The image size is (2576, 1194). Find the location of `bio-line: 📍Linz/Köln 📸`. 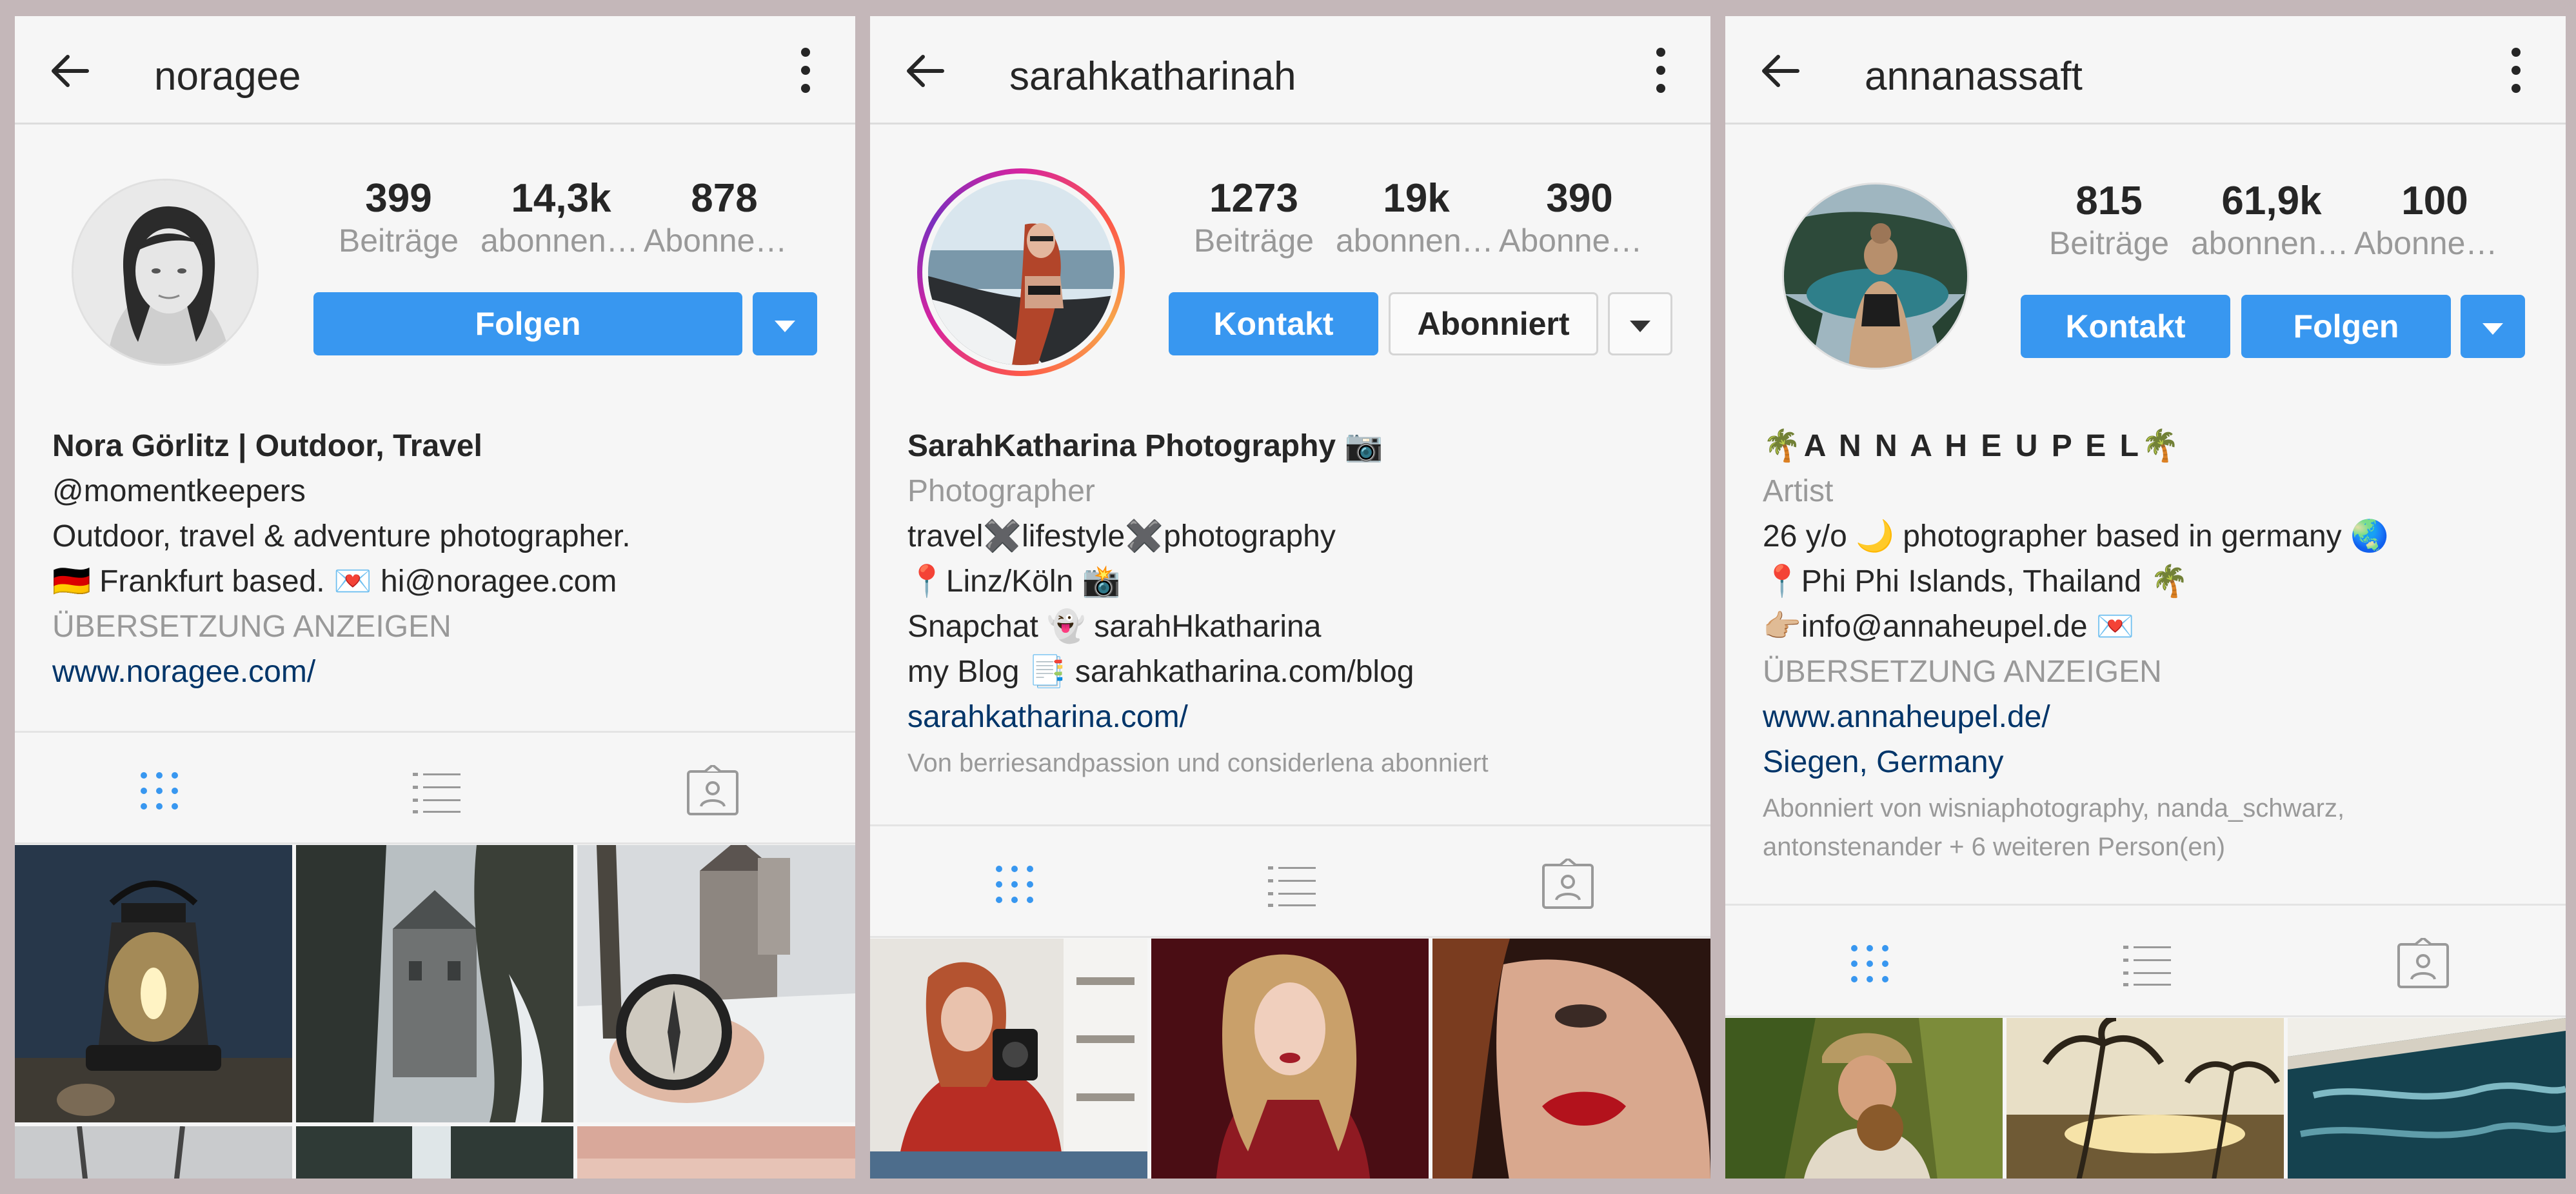

bio-line: 📍Linz/Köln 📸 is located at coordinates (1014, 581).